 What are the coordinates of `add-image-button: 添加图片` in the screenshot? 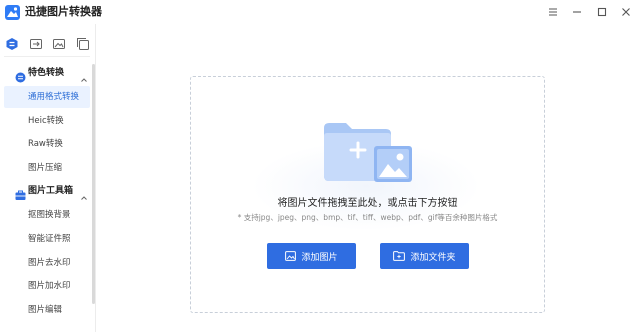 It's located at (311, 256).